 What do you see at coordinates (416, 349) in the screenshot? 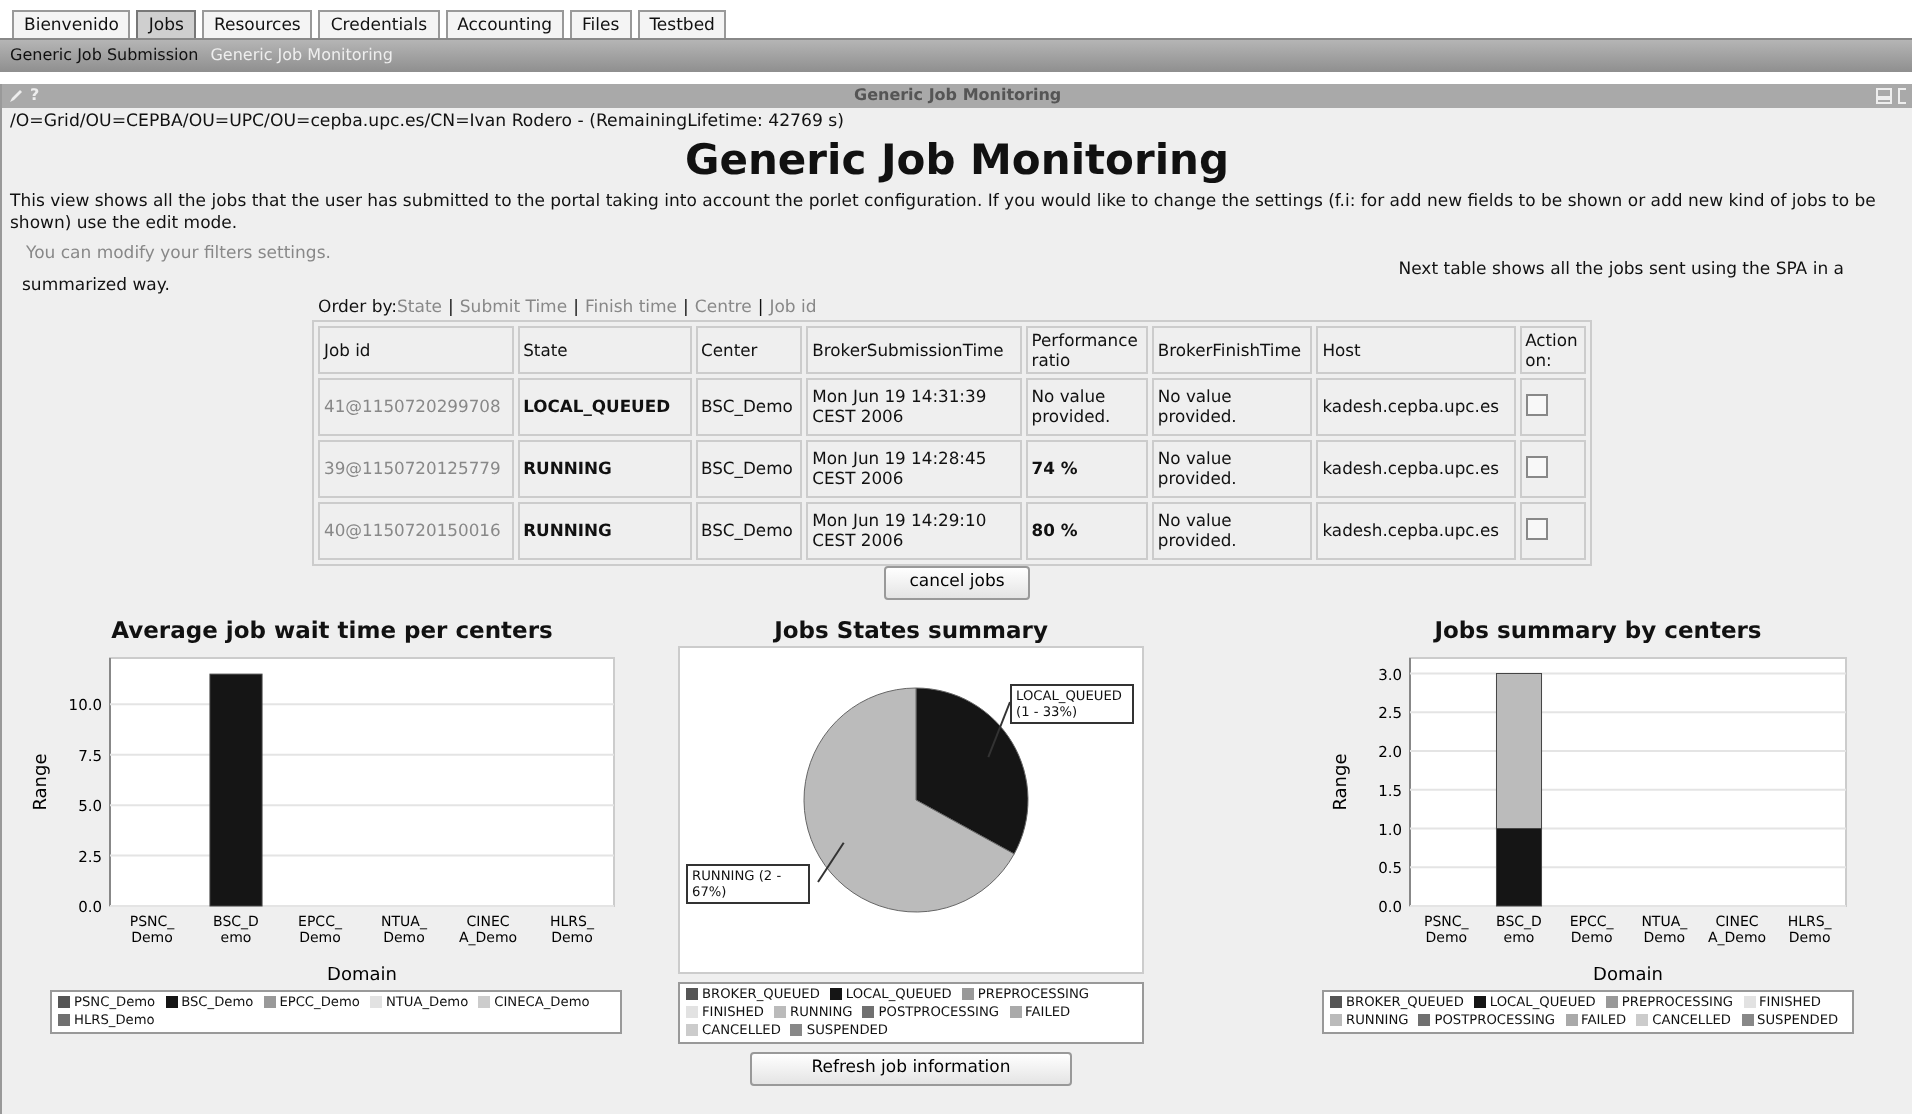
I see `column-header: Job id` at bounding box center [416, 349].